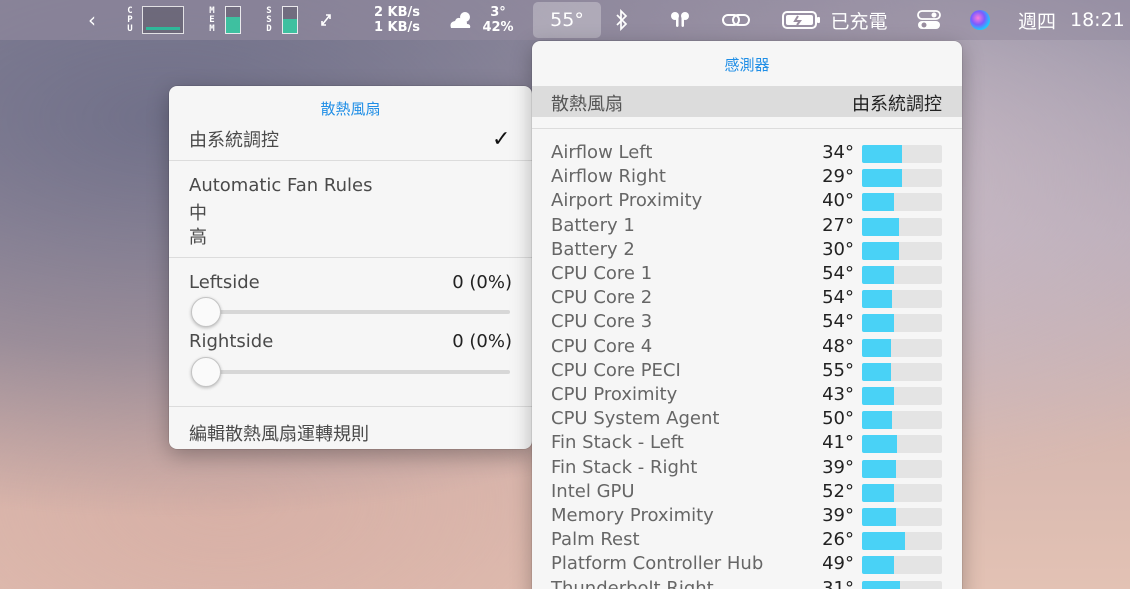 The height and width of the screenshot is (589, 1130). I want to click on mem-label: M E M, so click(212, 19).